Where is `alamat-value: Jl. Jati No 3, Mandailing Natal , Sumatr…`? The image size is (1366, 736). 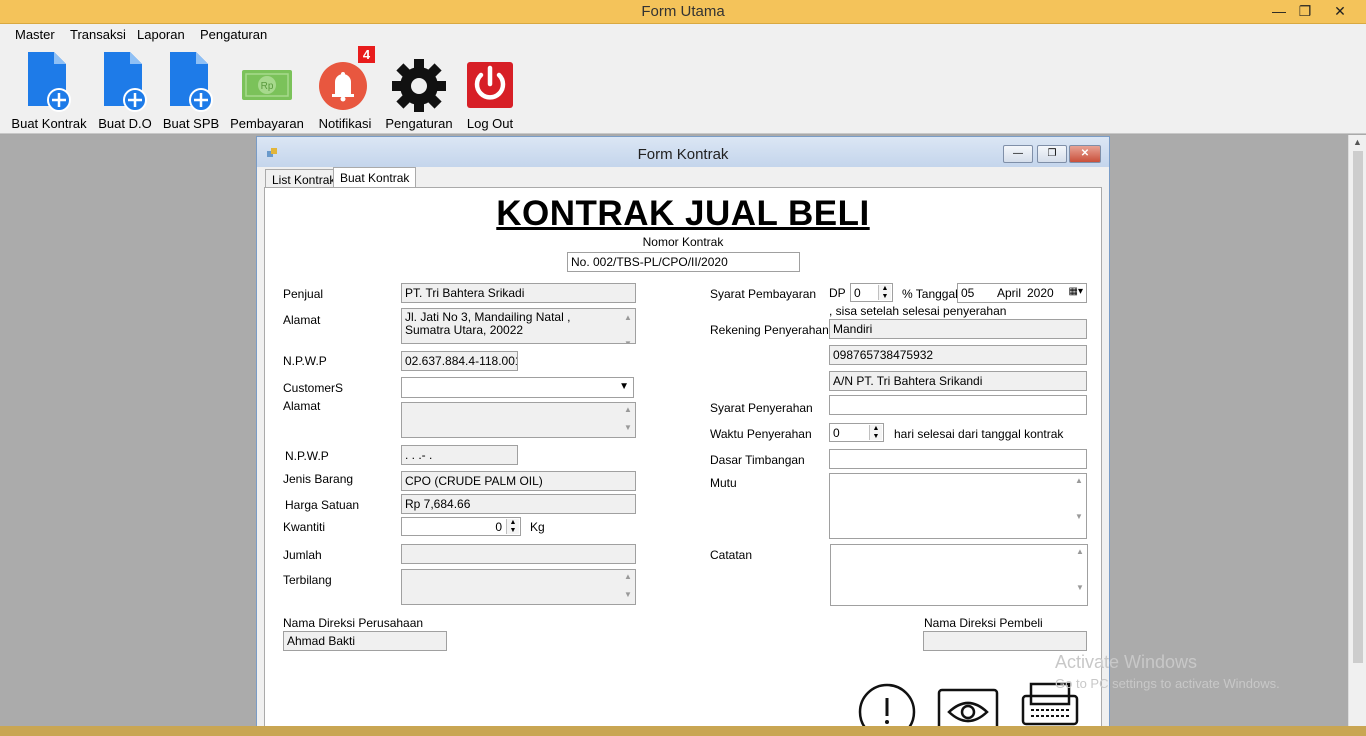 alamat-value: Jl. Jati No 3, Mandailing Natal , Sumatr… is located at coordinates (488, 323).